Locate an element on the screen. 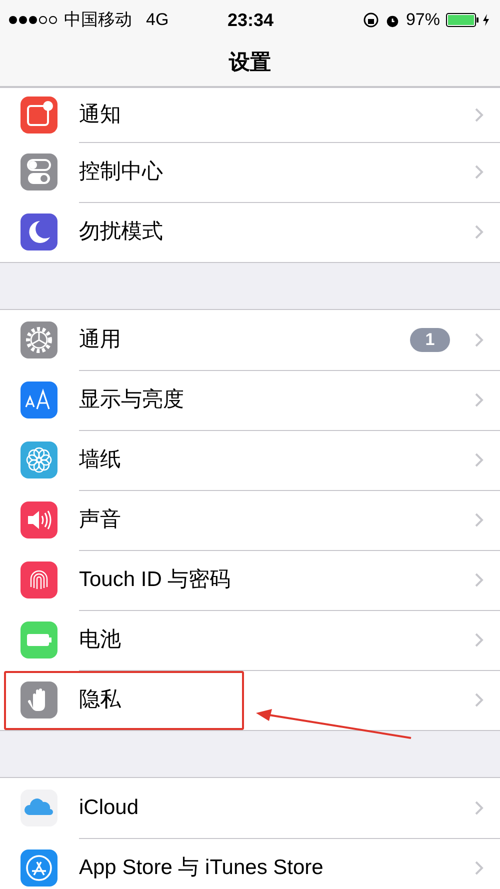 This screenshot has width=500, height=889. settings-row: 通用 1 is located at coordinates (250, 340).